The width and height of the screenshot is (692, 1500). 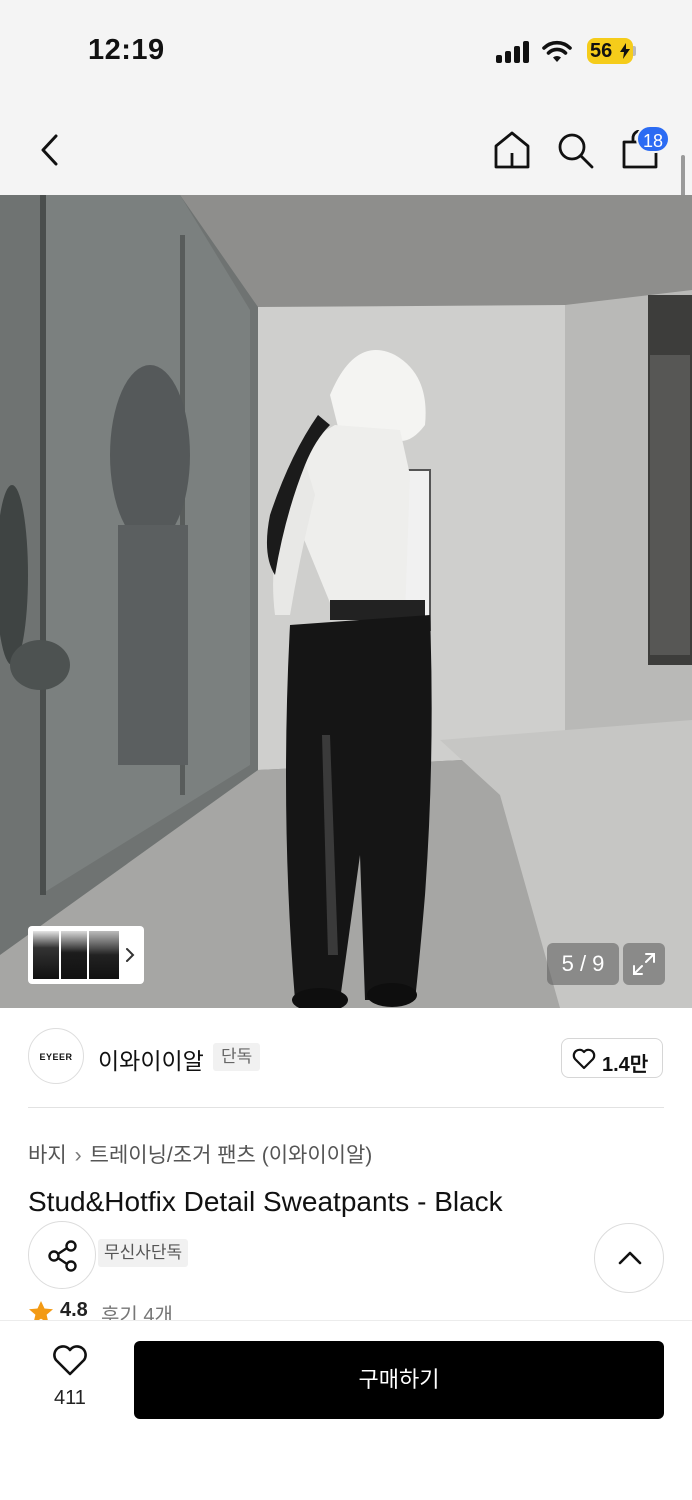 I want to click on search-icon, so click(x=576, y=151).